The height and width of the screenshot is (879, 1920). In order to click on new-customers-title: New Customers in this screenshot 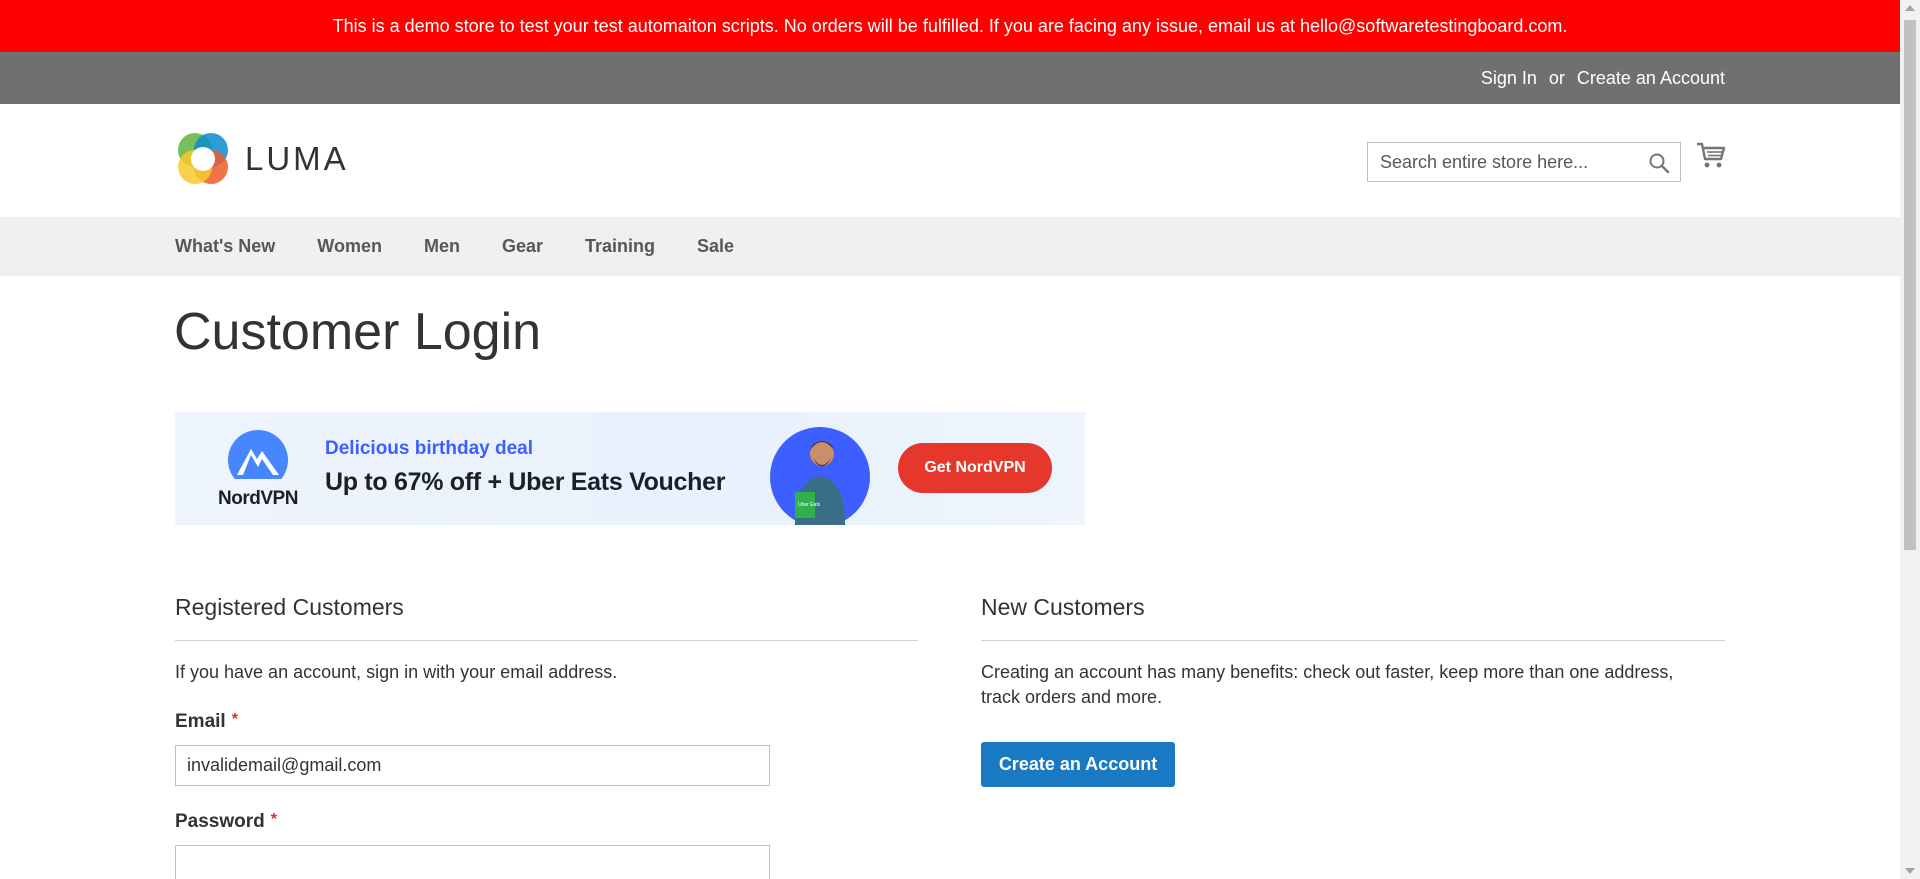, I will do `click(1063, 607)`.